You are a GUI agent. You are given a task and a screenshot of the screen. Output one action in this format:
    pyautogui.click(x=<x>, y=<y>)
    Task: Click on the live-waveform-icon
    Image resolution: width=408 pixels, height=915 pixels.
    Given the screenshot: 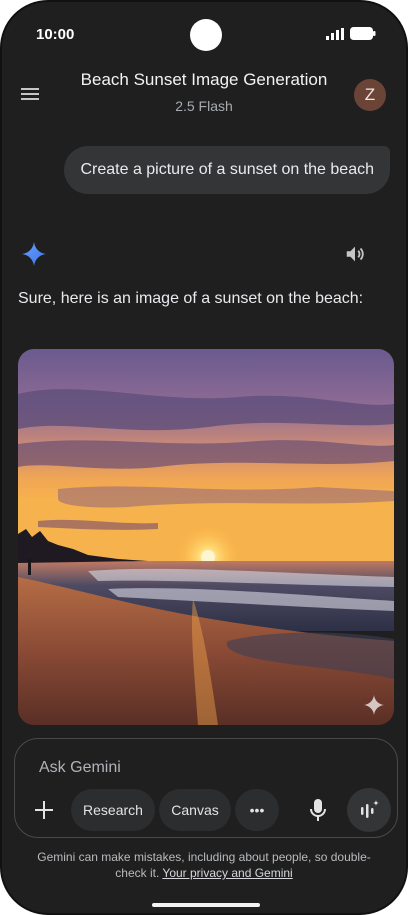 What is the action you would take?
    pyautogui.click(x=370, y=809)
    